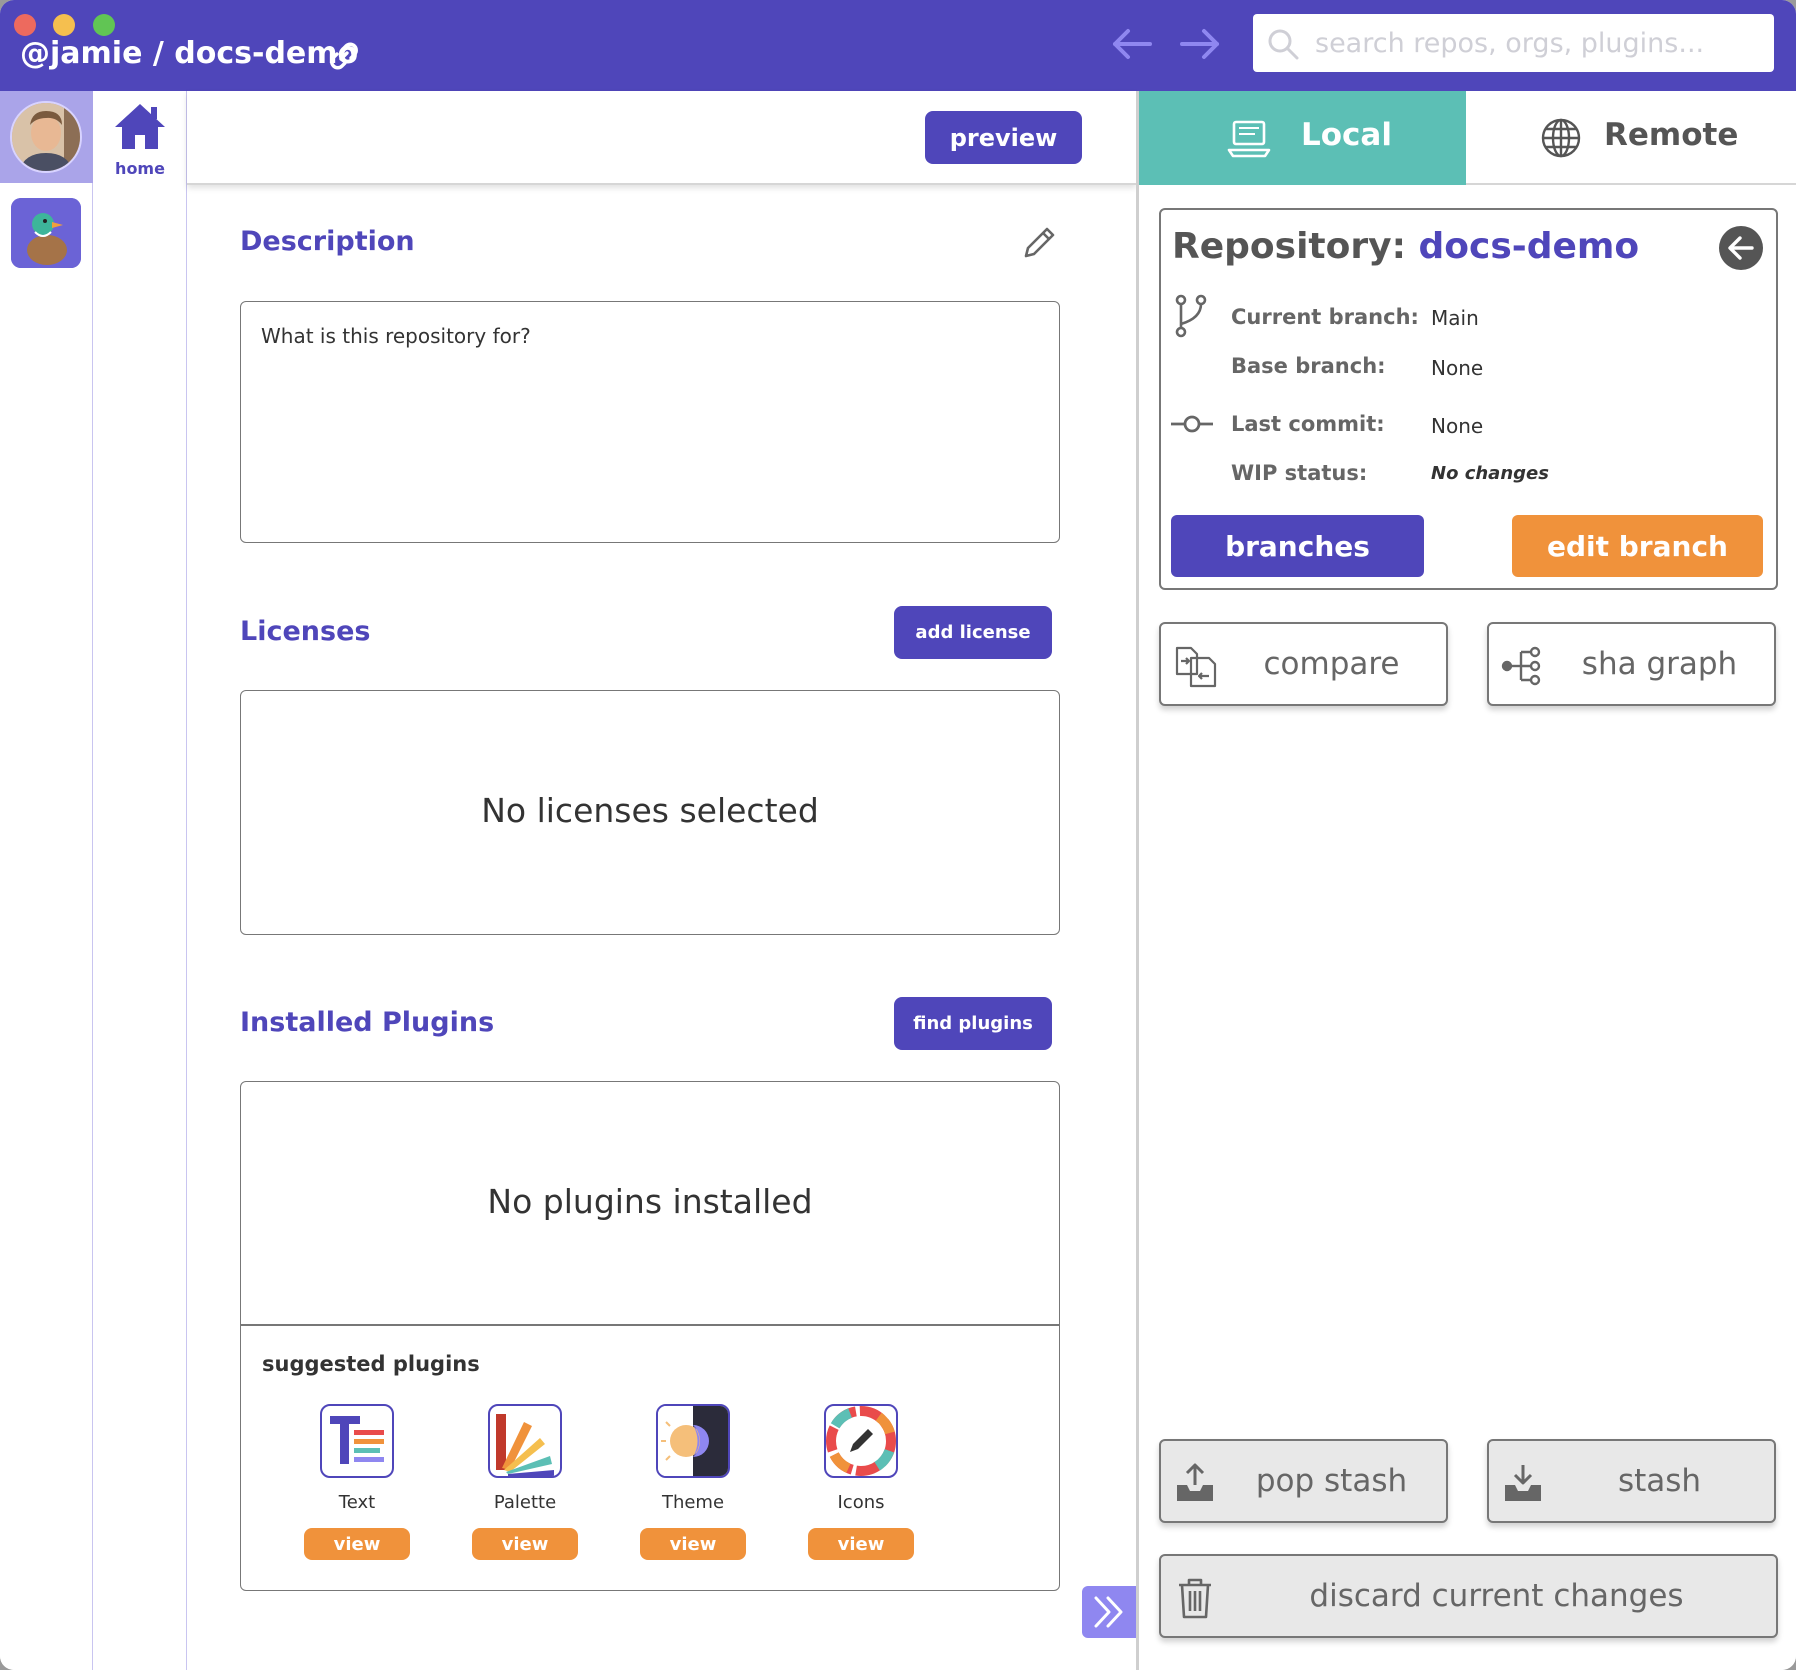  Describe the element at coordinates (1457, 368) in the screenshot. I see `base-branch-value: None` at that location.